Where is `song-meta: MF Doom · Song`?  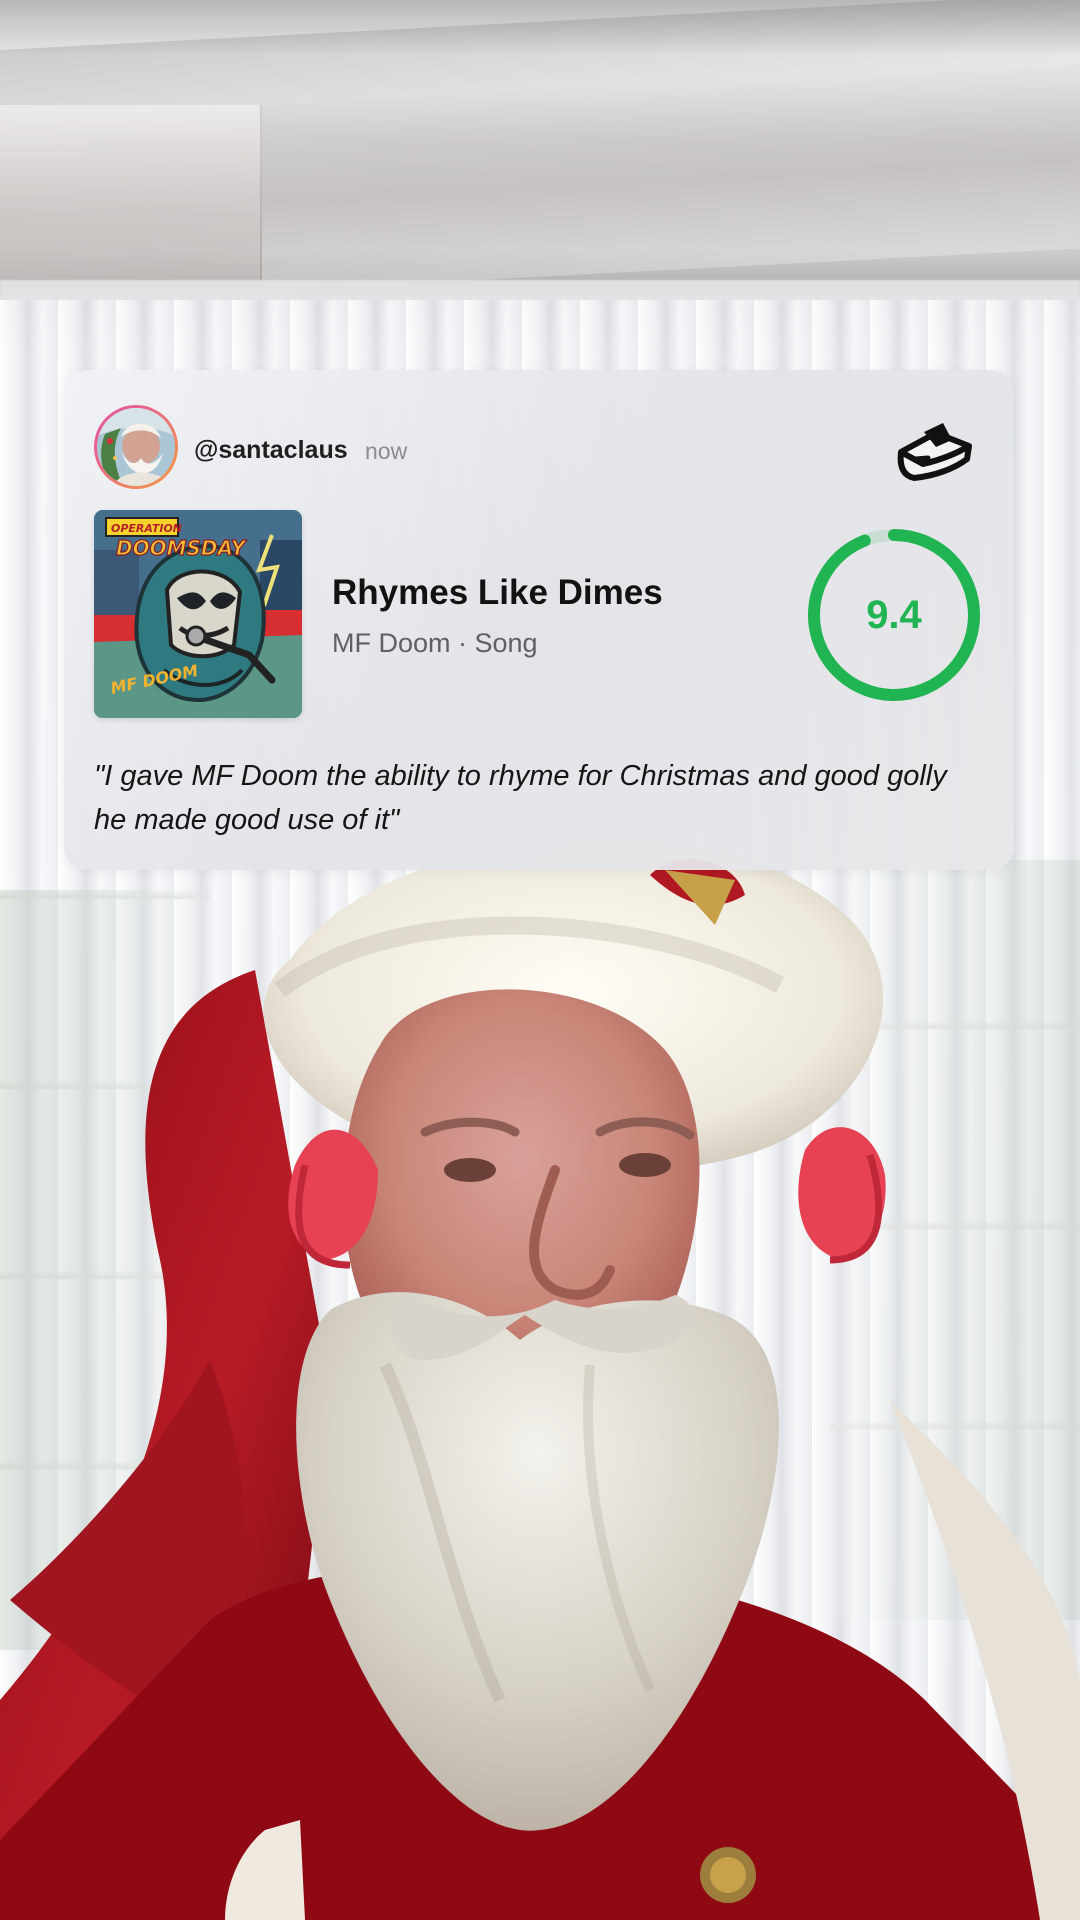
song-meta: MF Doom · Song is located at coordinates (435, 643).